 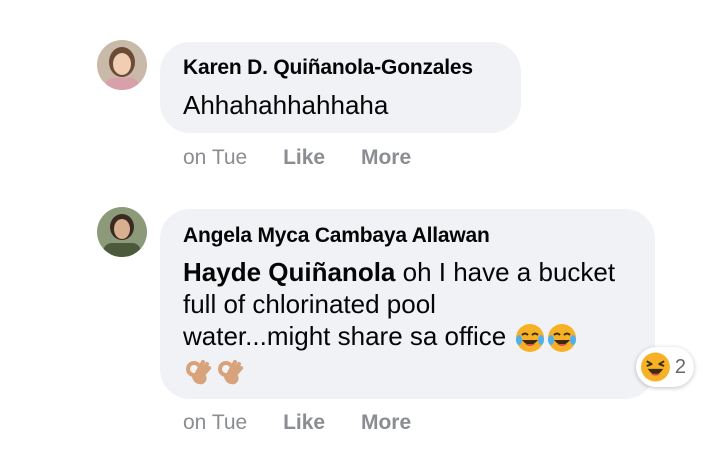 What do you see at coordinates (413, 371) in the screenshot?
I see `comment-text-line` at bounding box center [413, 371].